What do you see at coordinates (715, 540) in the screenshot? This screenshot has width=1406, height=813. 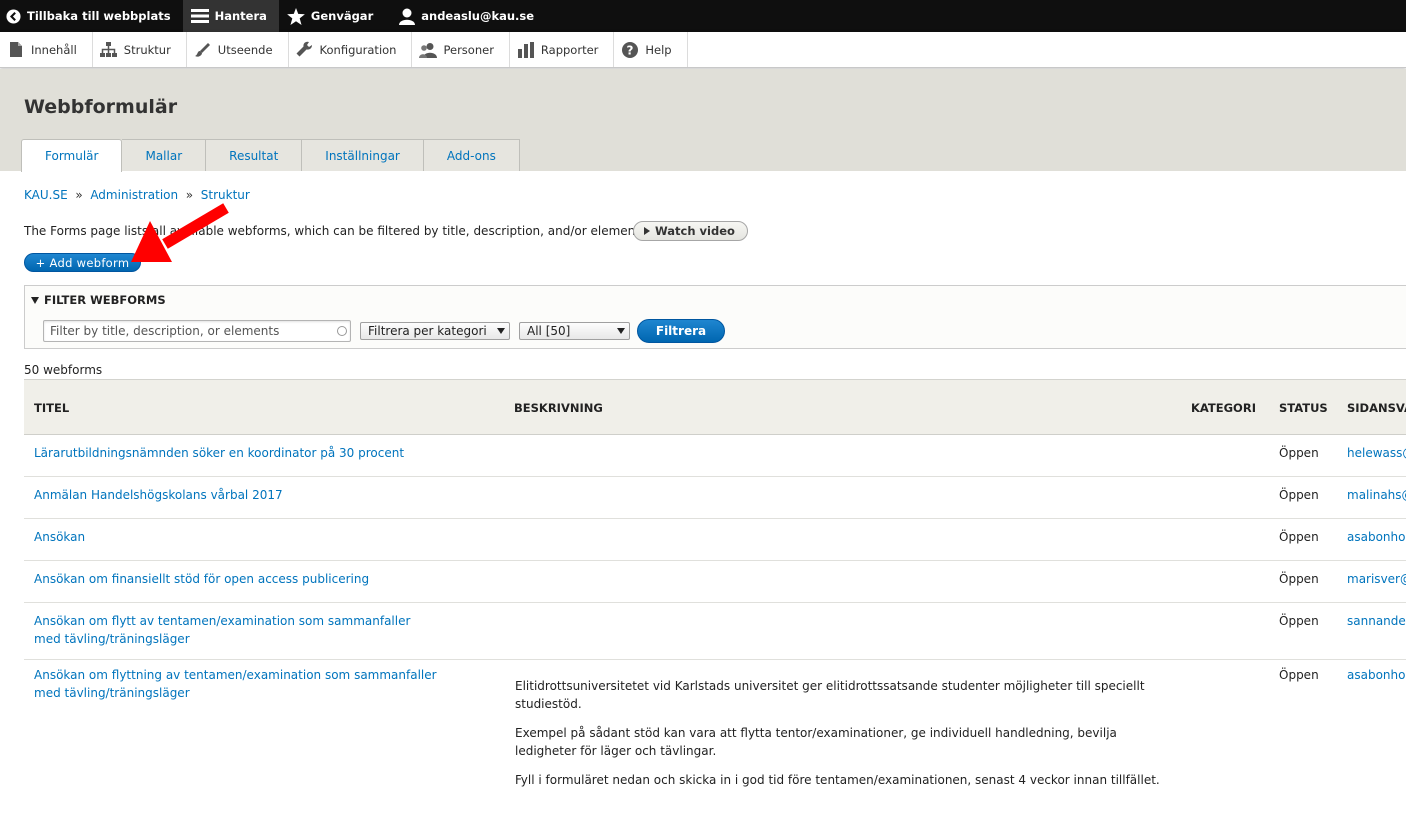 I see `table-row: Ansökan Öppen asabonho@kau.se` at bounding box center [715, 540].